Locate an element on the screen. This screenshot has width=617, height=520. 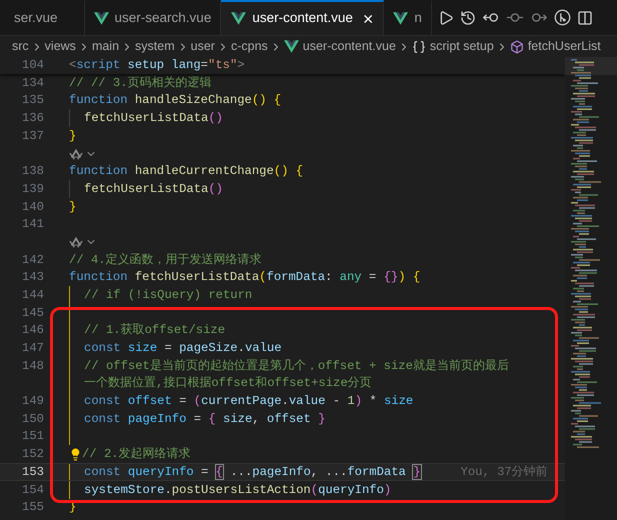
line-number: 144 is located at coordinates (33, 295).